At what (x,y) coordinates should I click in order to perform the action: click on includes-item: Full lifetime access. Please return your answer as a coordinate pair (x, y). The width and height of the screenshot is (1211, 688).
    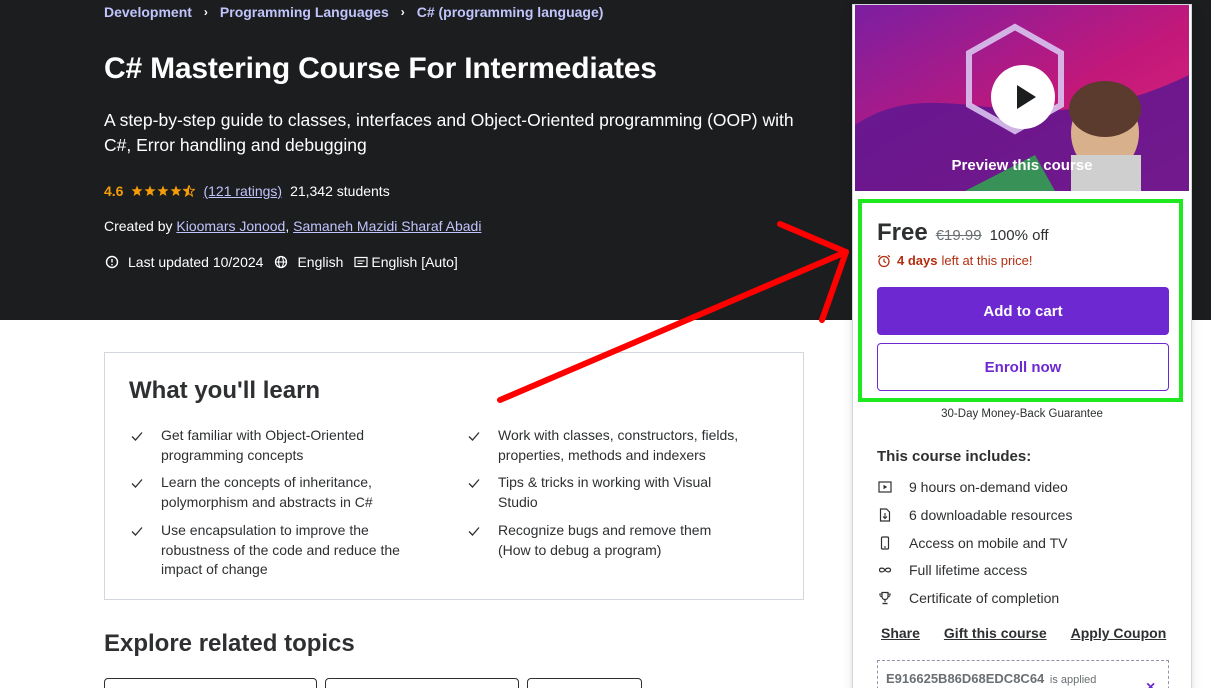
    Looking at the image, I should click on (952, 570).